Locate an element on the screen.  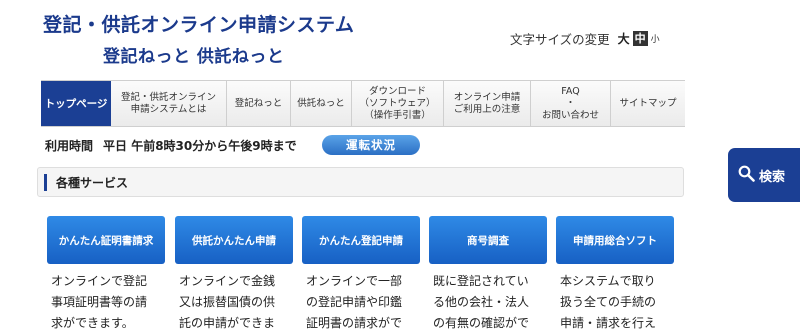
service-description: オンラインで一部 の登記申請や印鑑 証明書の請求がで is located at coordinates (354, 302).